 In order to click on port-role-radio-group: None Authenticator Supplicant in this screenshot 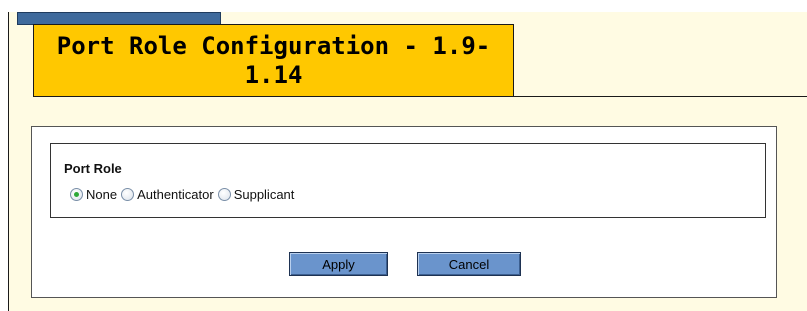, I will do `click(184, 194)`.